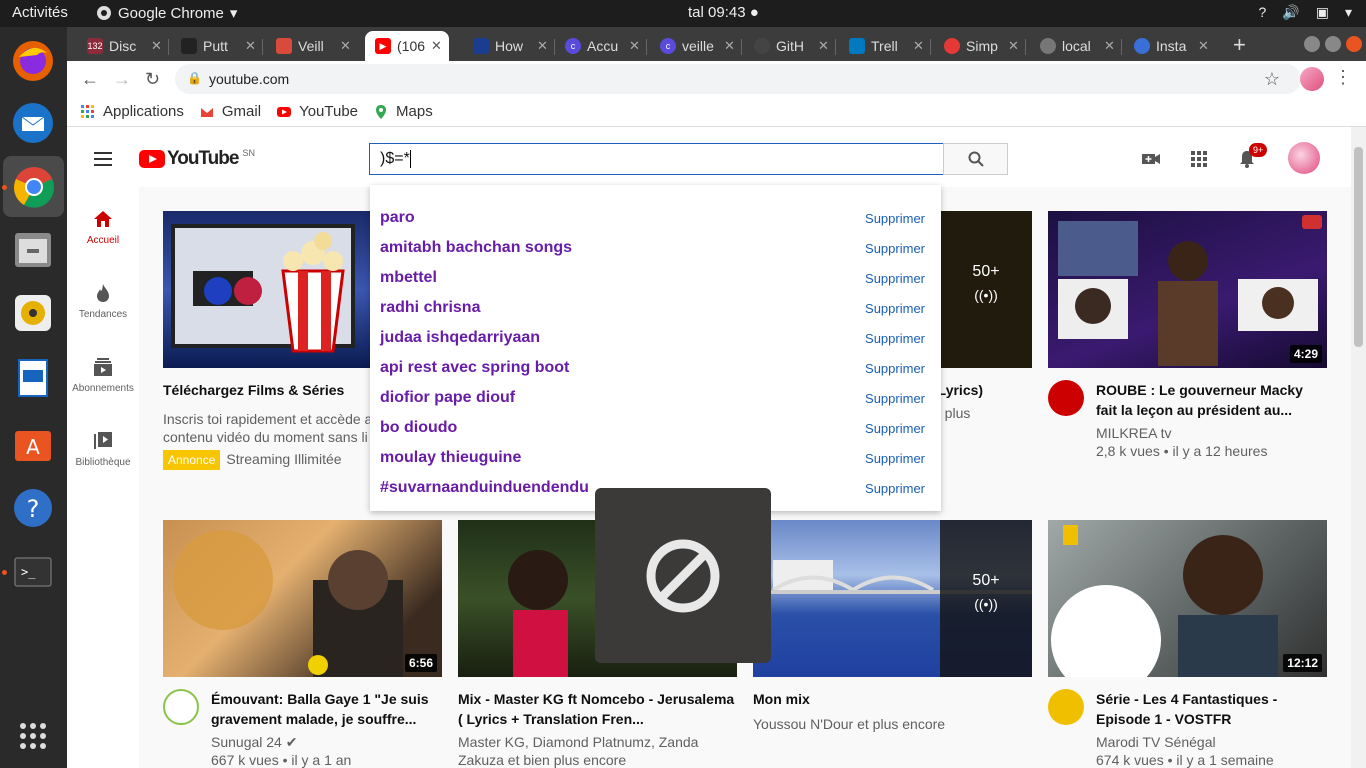 The width and height of the screenshot is (1366, 768). What do you see at coordinates (652, 308) in the screenshot?
I see `suggestion-item: radhi chrisna Supprimer` at bounding box center [652, 308].